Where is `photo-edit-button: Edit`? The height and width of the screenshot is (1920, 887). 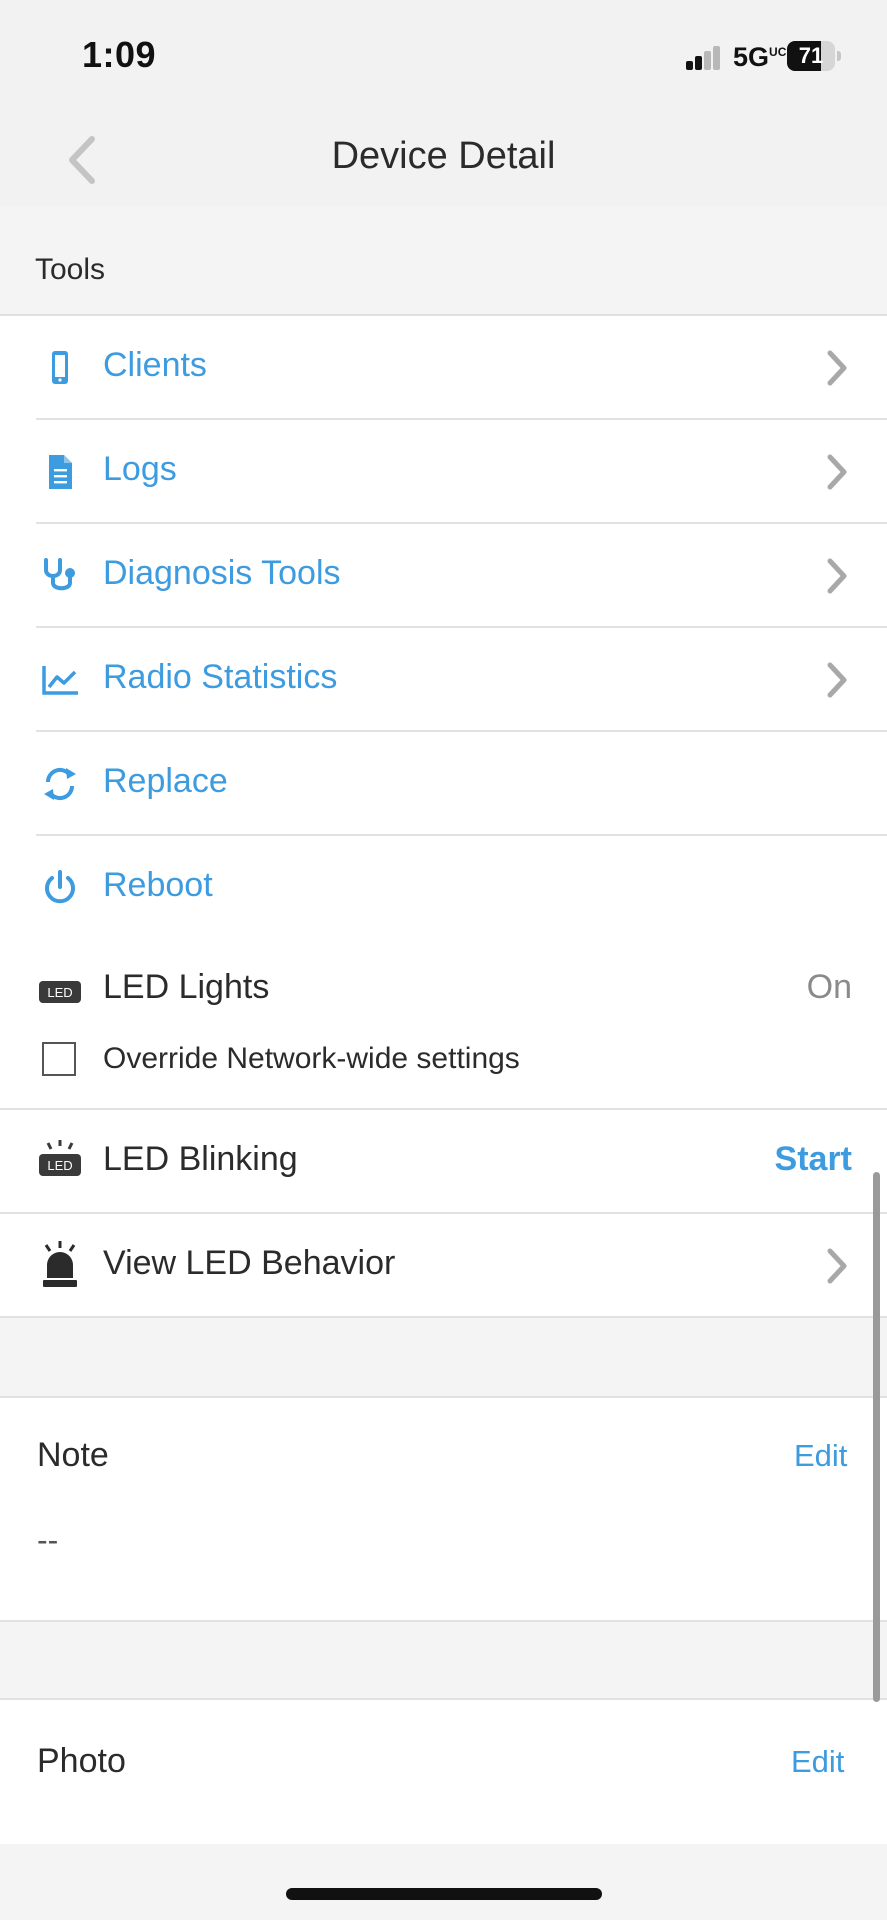
photo-edit-button: Edit is located at coordinates (817, 1762).